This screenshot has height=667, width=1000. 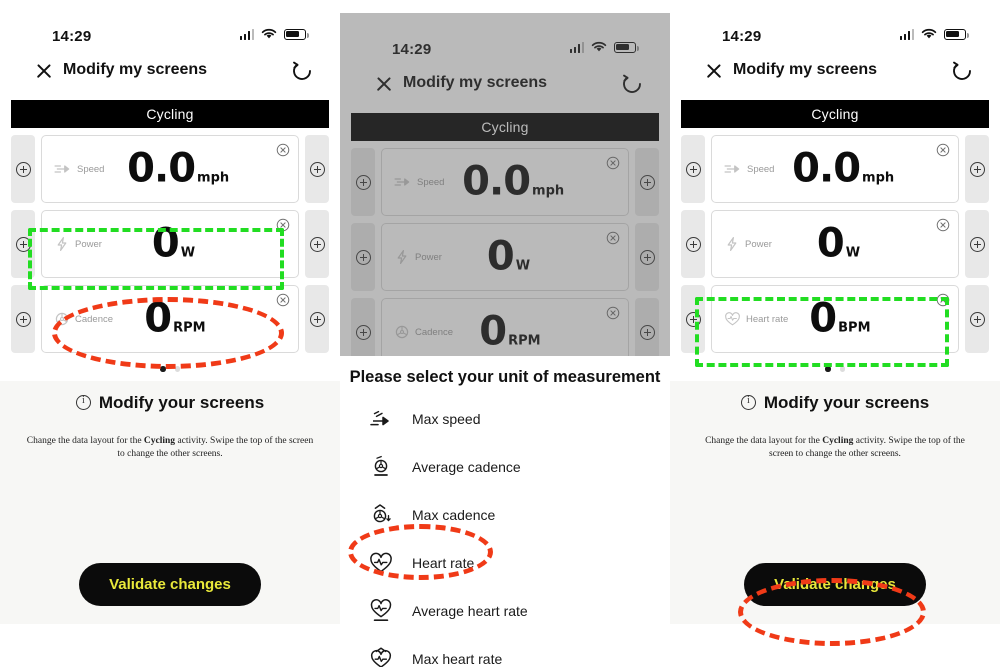 What do you see at coordinates (94, 319) in the screenshot?
I see `metric-name: Cadence` at bounding box center [94, 319].